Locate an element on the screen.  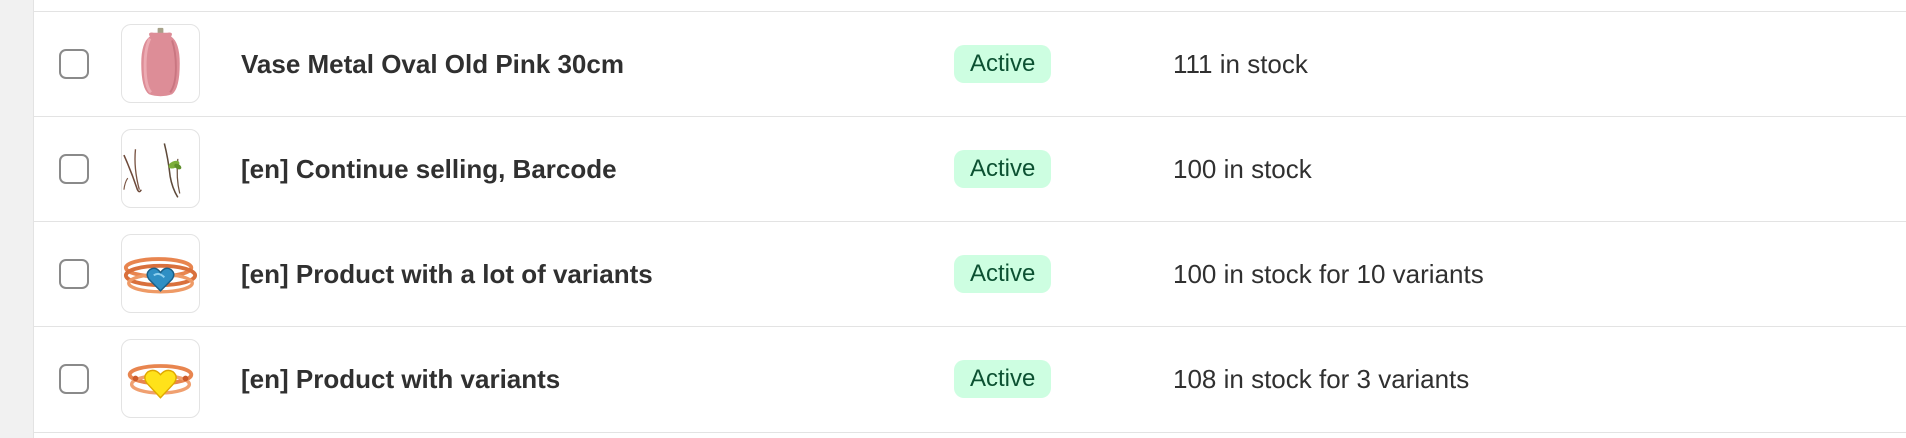
inventory-text: 111 in stock is located at coordinates (1240, 64).